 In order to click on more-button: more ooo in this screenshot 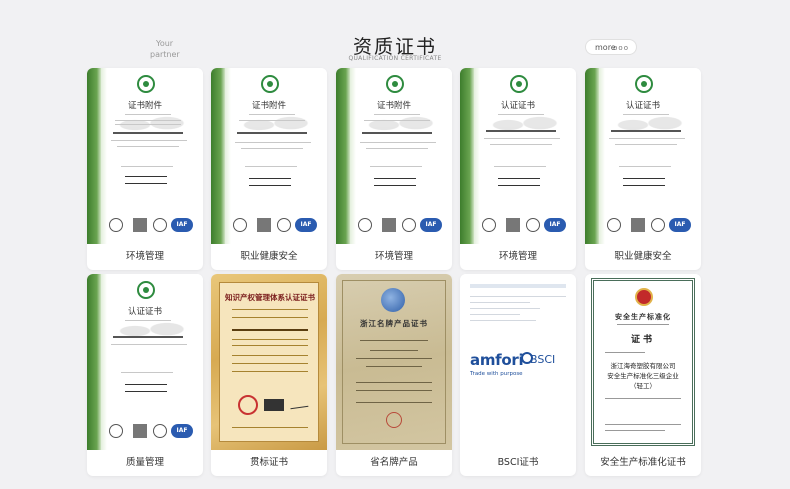, I will do `click(611, 47)`.